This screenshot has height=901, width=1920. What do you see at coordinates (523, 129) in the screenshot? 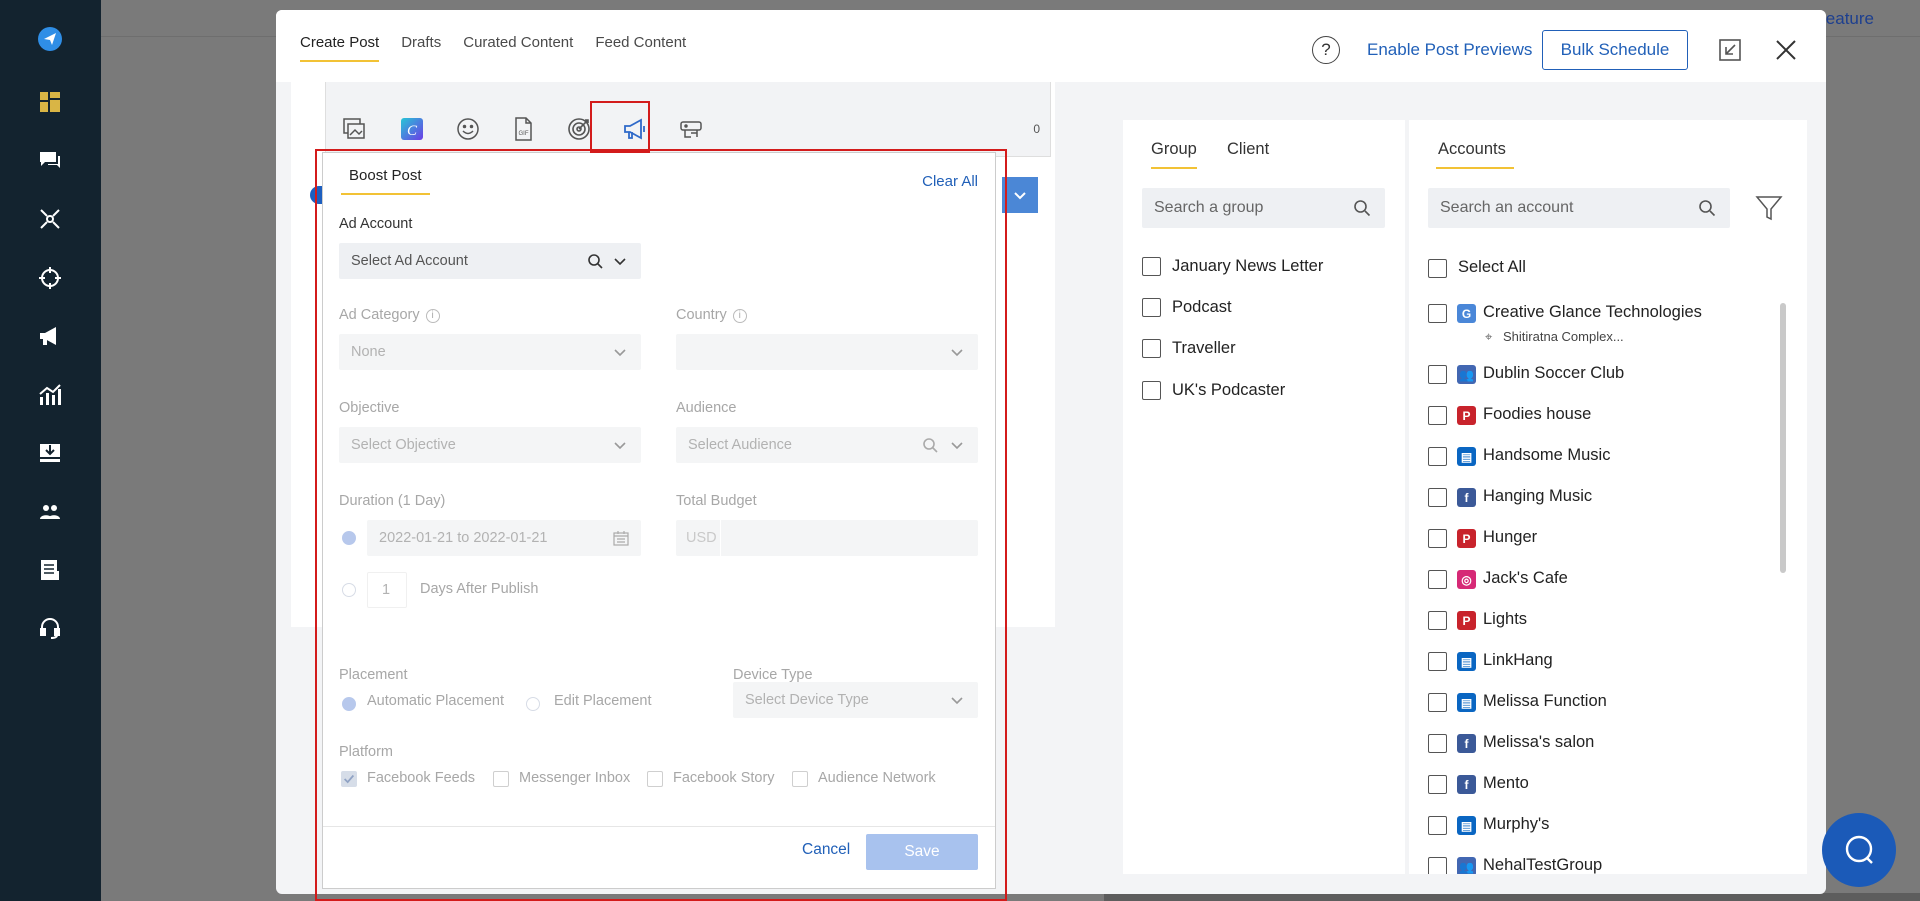
I see `gif-icon: GIF` at bounding box center [523, 129].